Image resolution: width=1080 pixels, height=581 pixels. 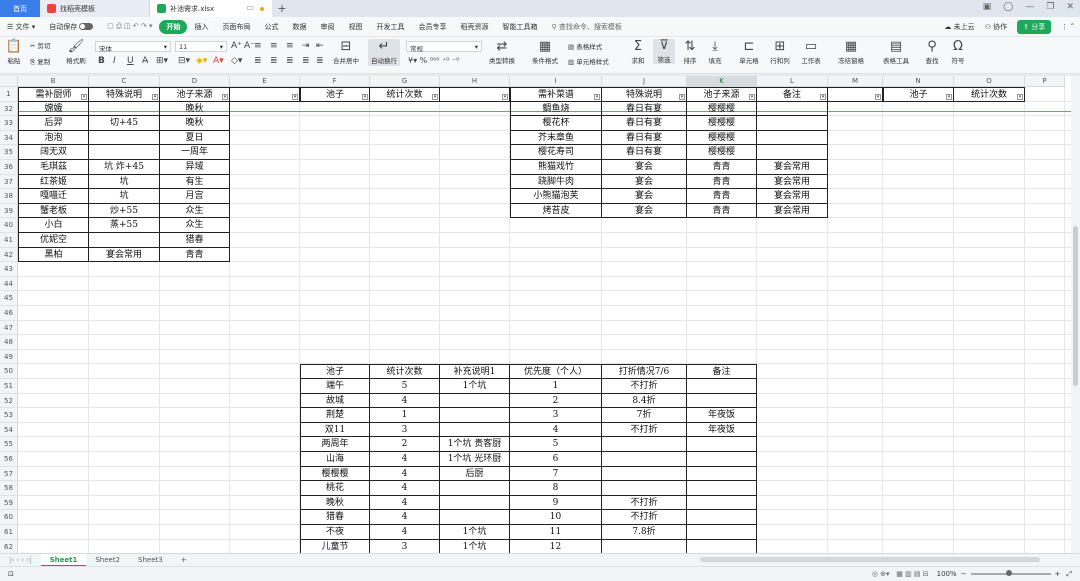 What do you see at coordinates (71, 27) in the screenshot?
I see `autosave-toggle: 自动保存` at bounding box center [71, 27].